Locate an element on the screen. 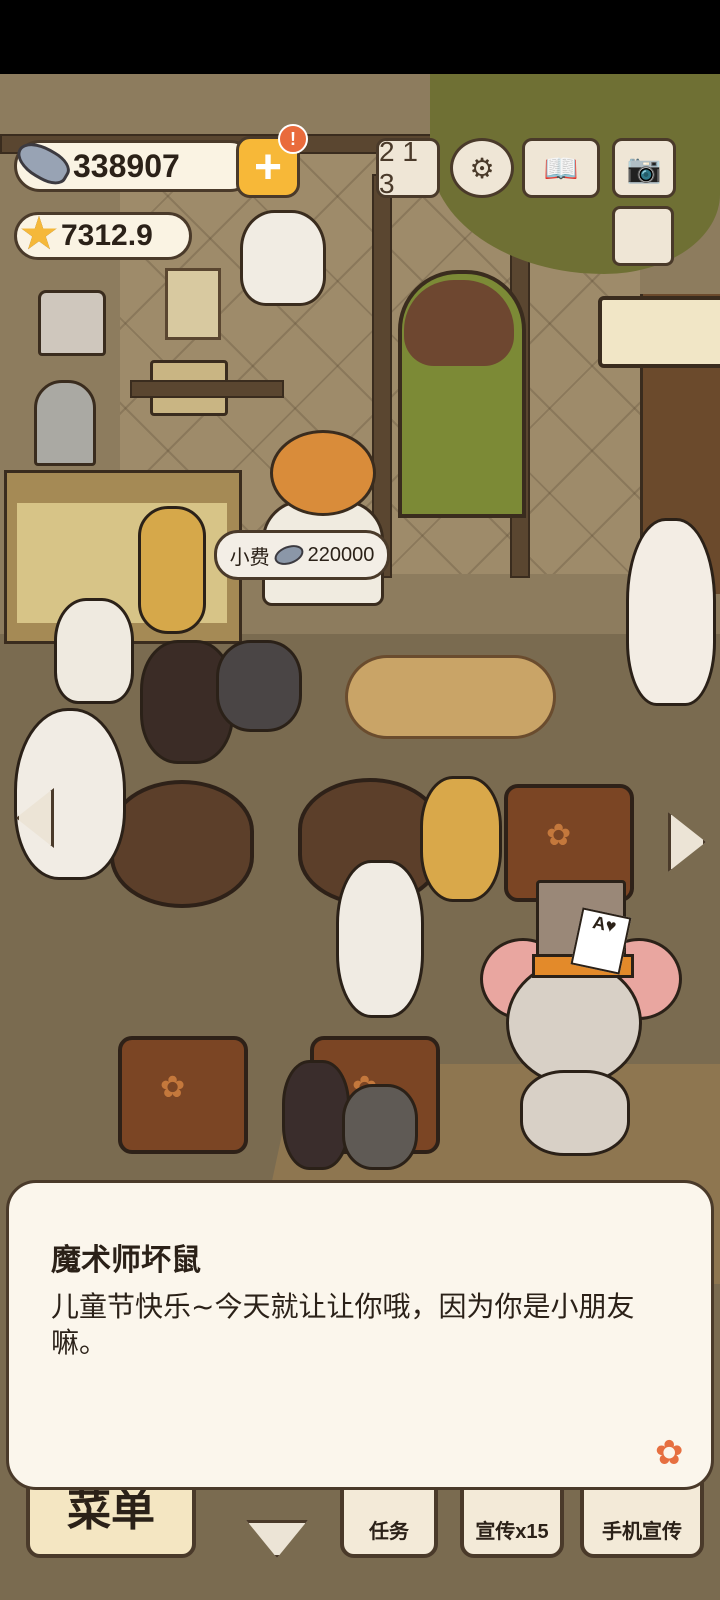  lucky-cat-statue is located at coordinates (283, 258).